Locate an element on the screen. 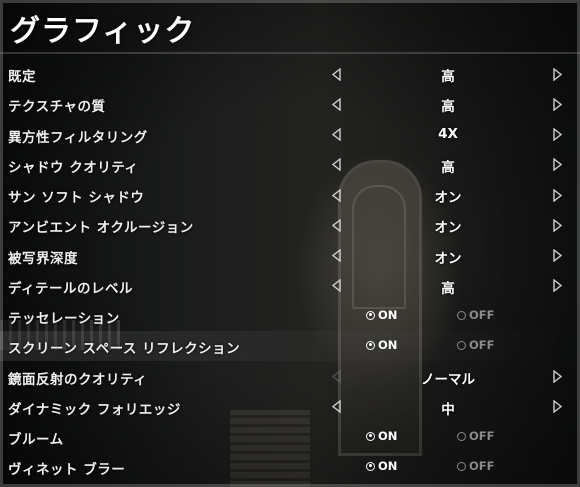 This screenshot has width=580, height=487. setting-label: アンビエント オクルージョン is located at coordinates (101, 228).